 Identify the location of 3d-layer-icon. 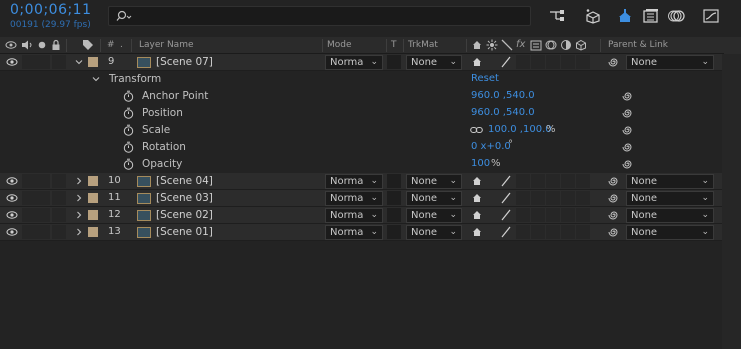
(581, 45).